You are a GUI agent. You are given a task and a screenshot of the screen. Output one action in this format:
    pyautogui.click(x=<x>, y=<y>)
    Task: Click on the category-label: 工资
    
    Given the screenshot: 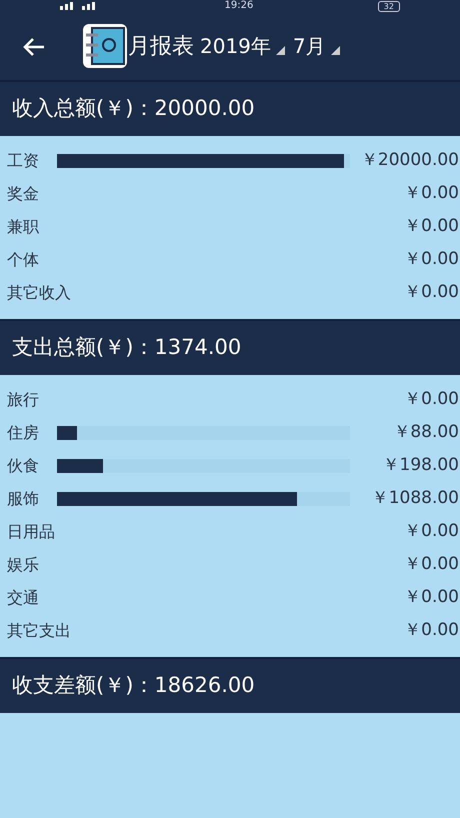 What is the action you would take?
    pyautogui.click(x=23, y=161)
    